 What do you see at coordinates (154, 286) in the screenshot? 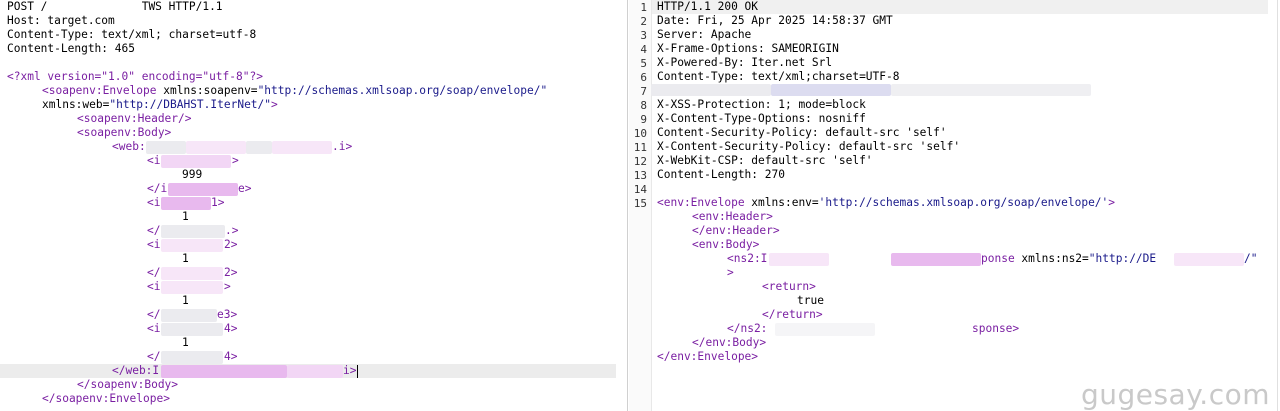
I see `param4-open-tag: <i` at bounding box center [154, 286].